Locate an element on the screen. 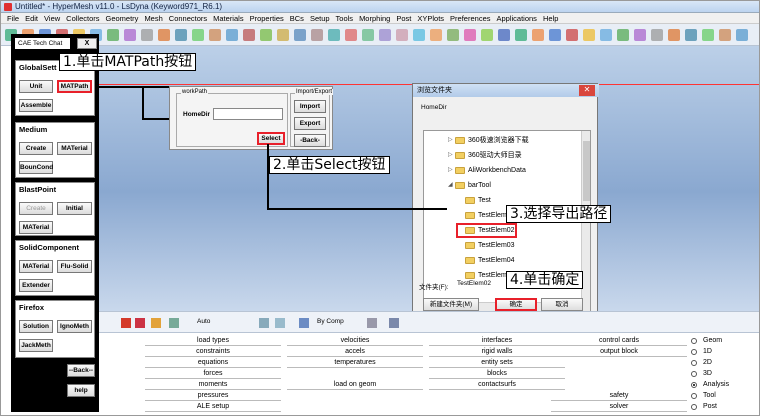  tree-item: ▷ AliWorkbenchData is located at coordinates (487, 170).